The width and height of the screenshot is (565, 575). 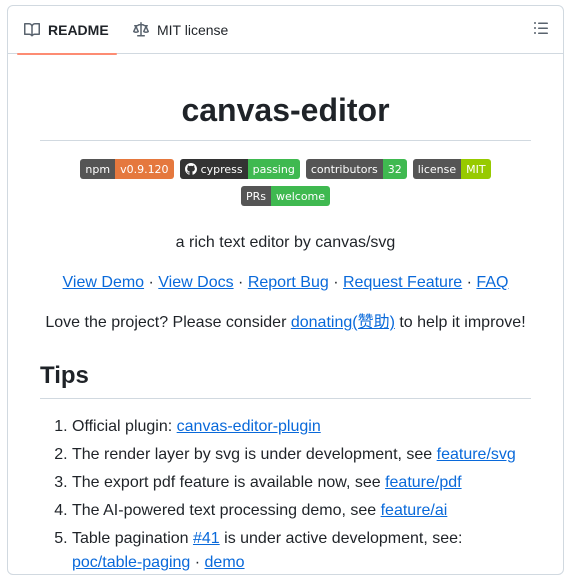 What do you see at coordinates (285, 30) in the screenshot?
I see `tab-bar: README MIT license` at bounding box center [285, 30].